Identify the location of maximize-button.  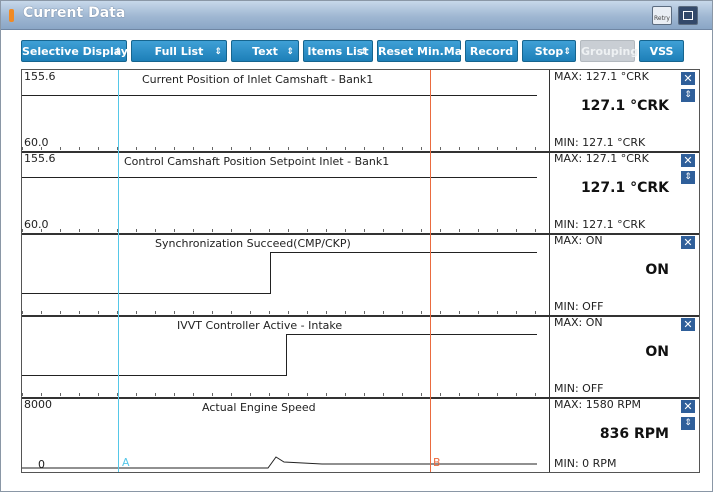
(688, 15).